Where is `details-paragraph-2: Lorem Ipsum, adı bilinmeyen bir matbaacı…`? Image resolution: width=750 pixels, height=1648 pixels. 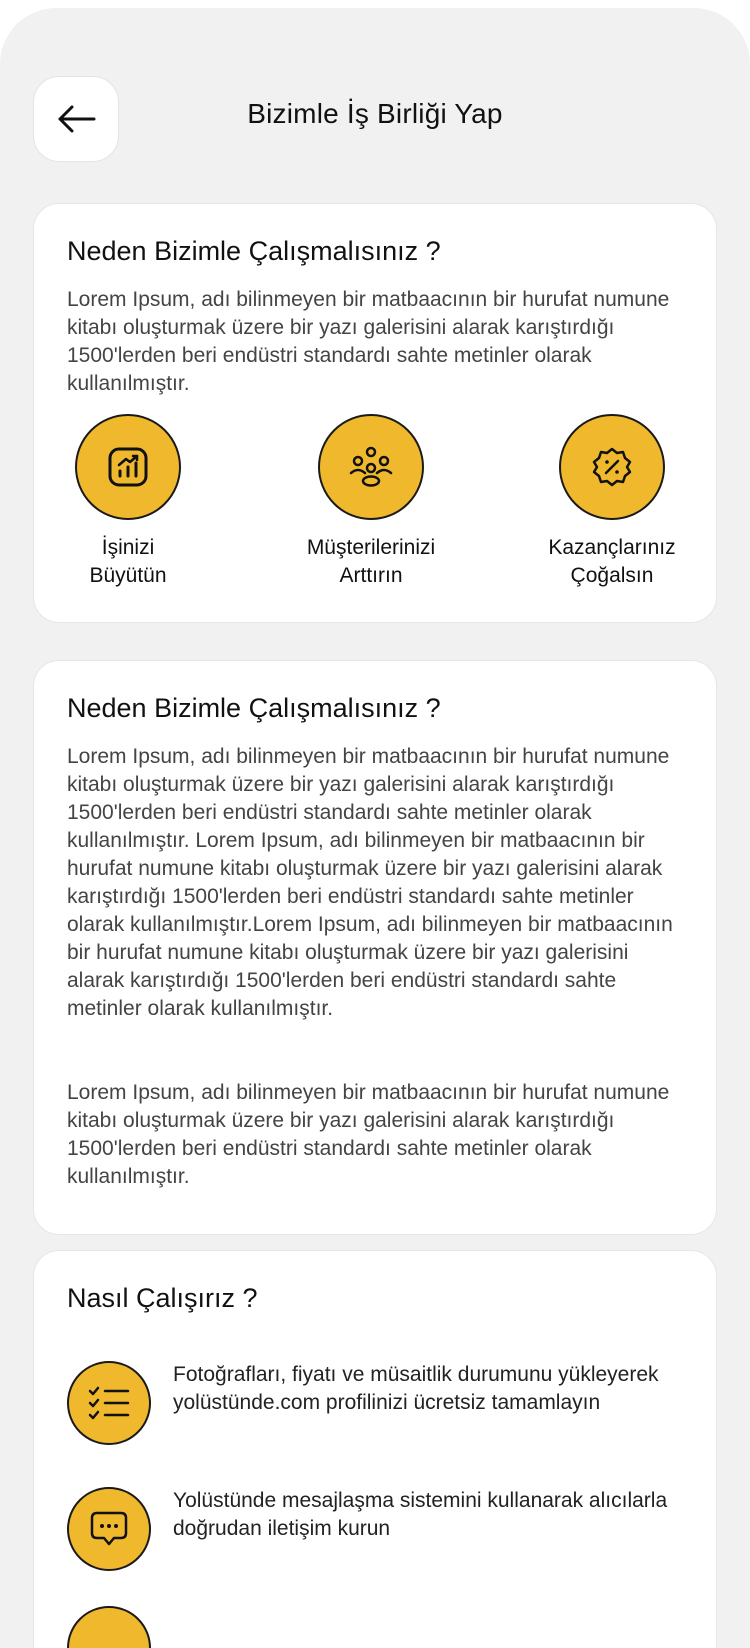 details-paragraph-2: Lorem Ipsum, adı bilinmeyen bir matbaacı… is located at coordinates (368, 1134).